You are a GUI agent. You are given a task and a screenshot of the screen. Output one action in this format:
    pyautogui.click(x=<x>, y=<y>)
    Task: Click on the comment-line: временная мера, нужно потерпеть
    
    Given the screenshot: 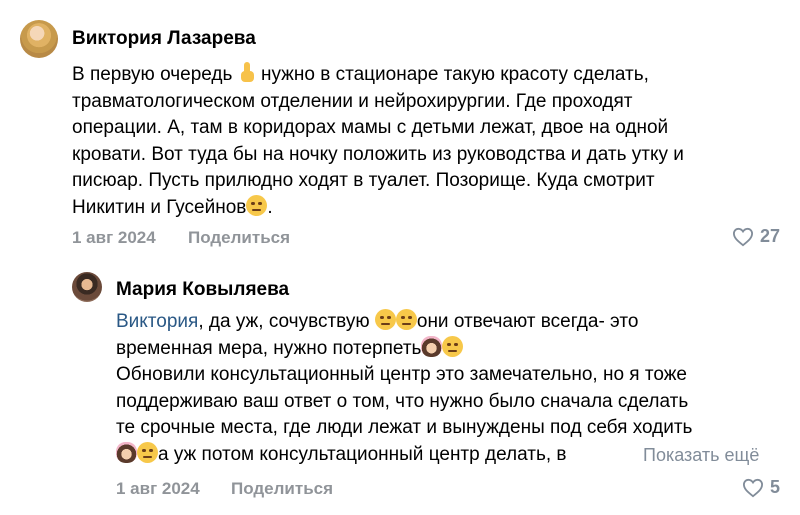 What is the action you would take?
    pyautogui.click(x=404, y=349)
    